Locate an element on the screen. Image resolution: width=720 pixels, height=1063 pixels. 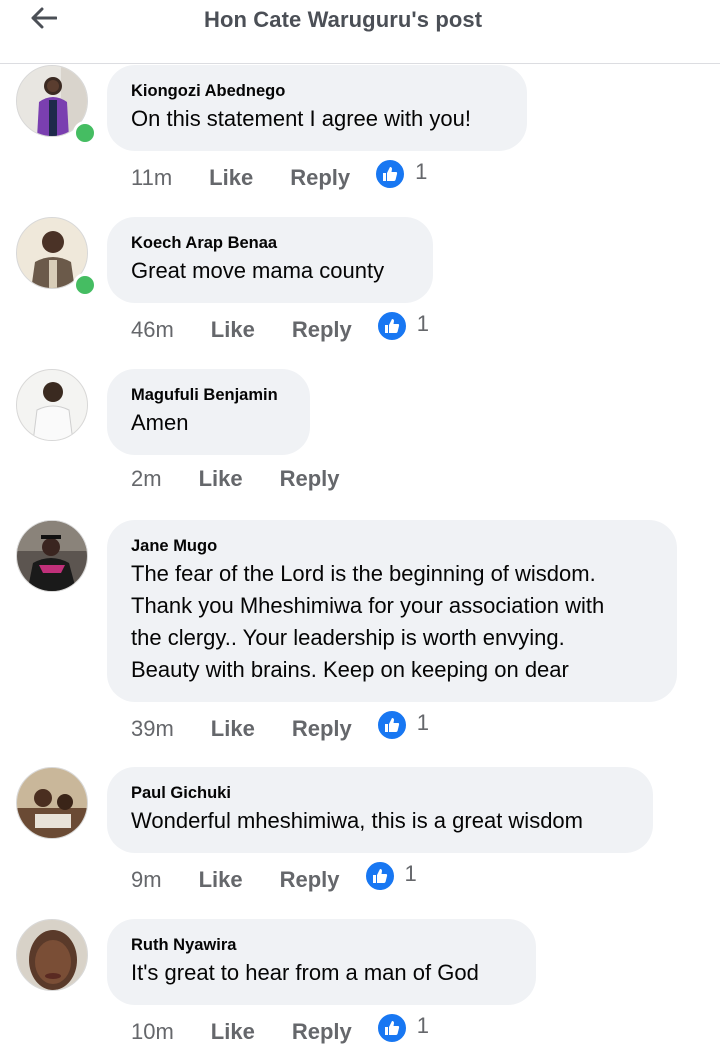
avatar-jane-mugo is located at coordinates (52, 556).